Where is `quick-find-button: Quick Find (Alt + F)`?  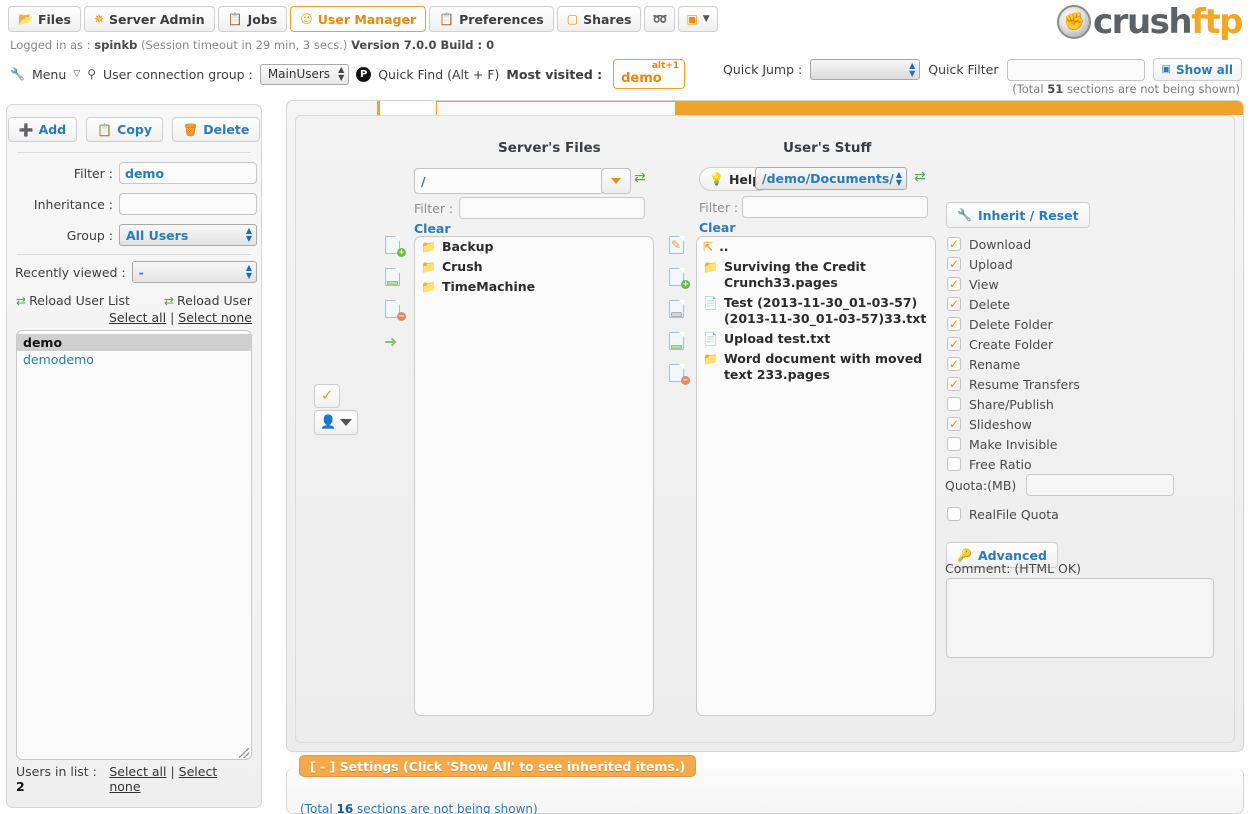
quick-find-button: Quick Find (Alt + F) is located at coordinates (438, 74).